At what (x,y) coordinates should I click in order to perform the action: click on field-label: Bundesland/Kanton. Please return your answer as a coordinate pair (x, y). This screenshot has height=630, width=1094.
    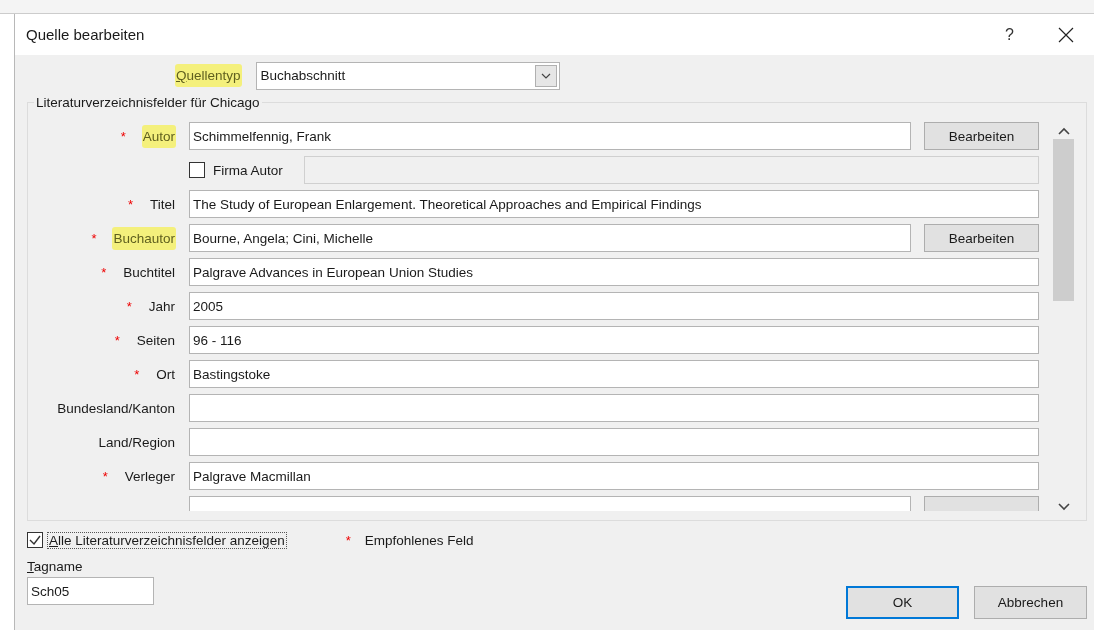
    Looking at the image, I should click on (116, 408).